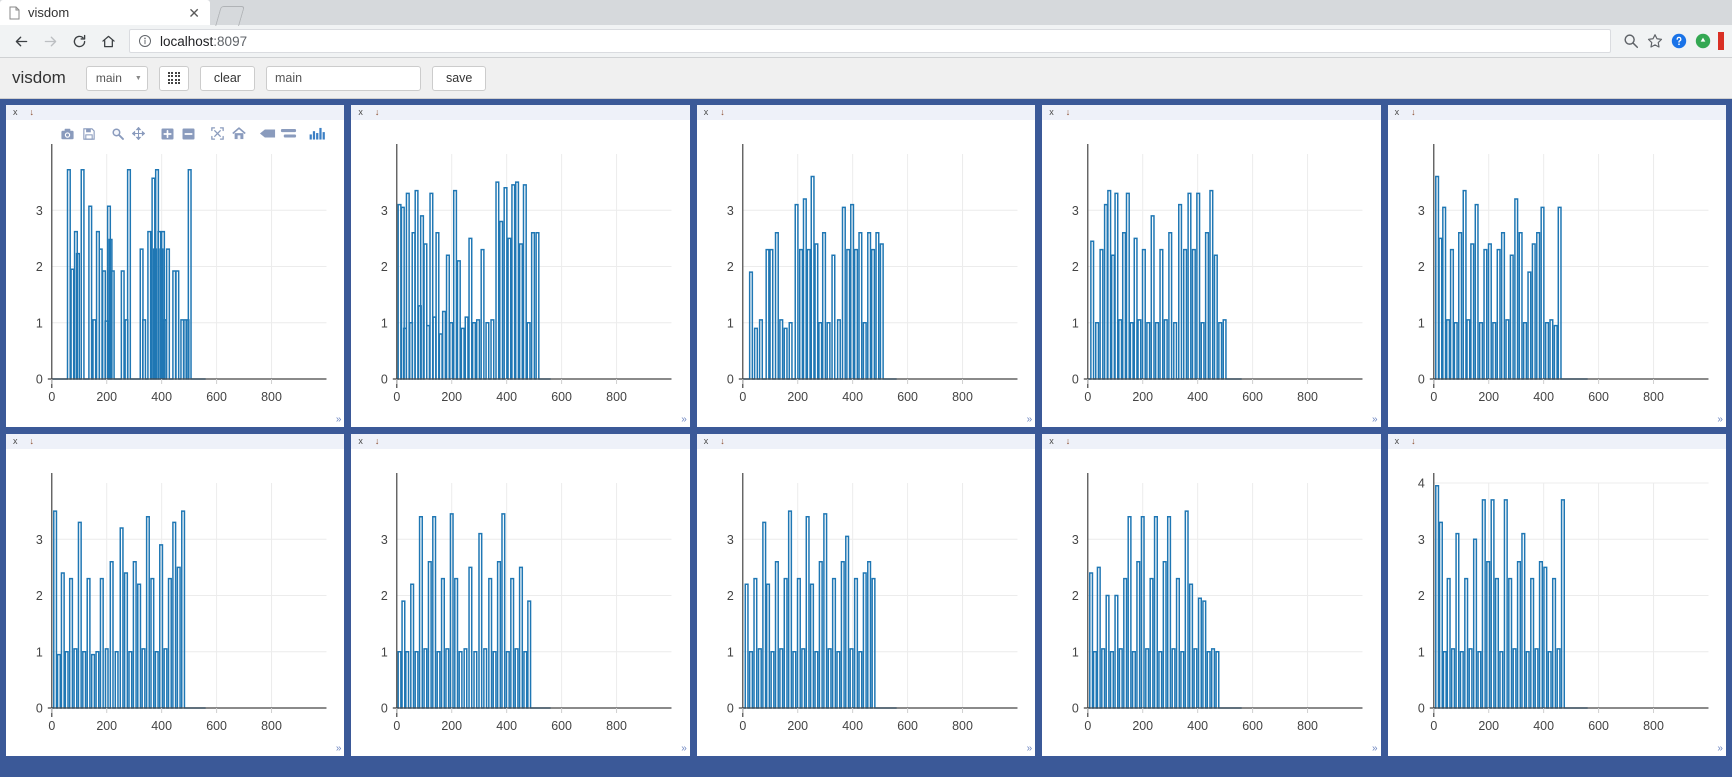  What do you see at coordinates (116, 78) in the screenshot?
I see `environment-select: main ▼` at bounding box center [116, 78].